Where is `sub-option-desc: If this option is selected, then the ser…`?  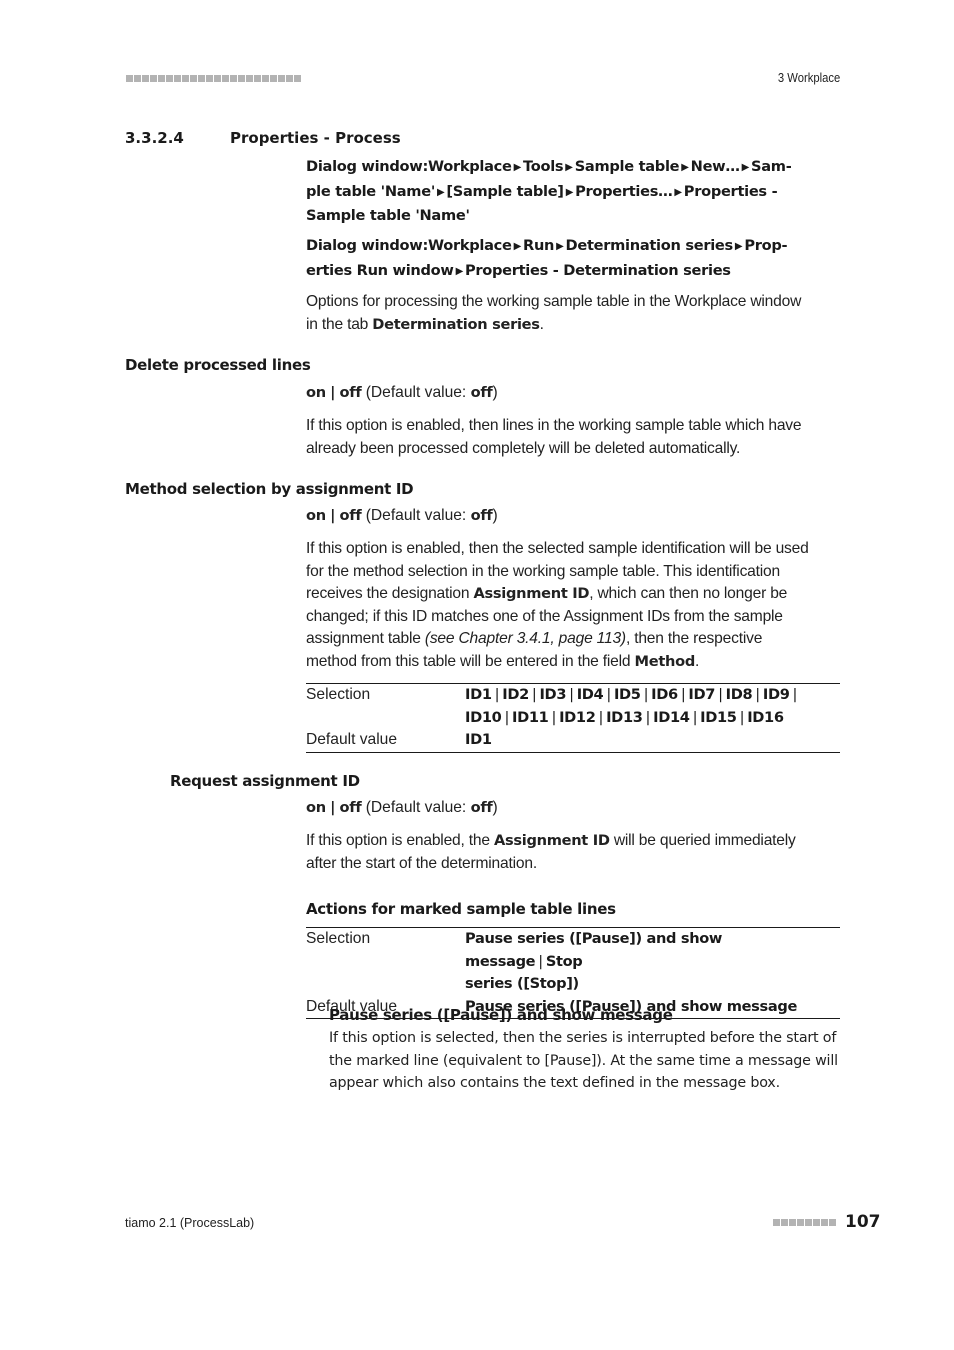 sub-option-desc: If this option is selected, then the ser… is located at coordinates (591, 1061).